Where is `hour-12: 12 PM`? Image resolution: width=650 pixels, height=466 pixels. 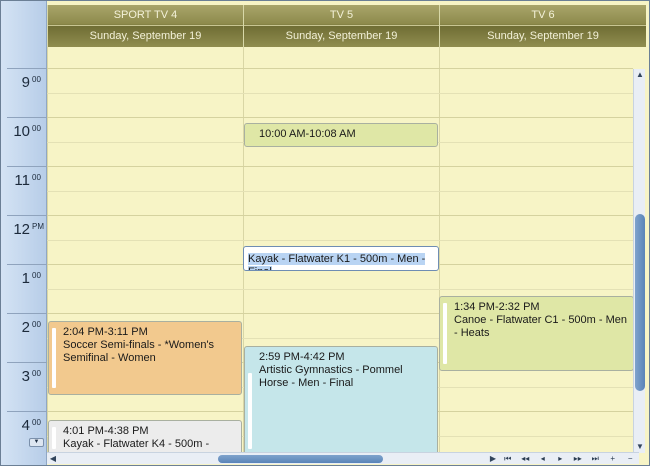
hour-12: 12 PM is located at coordinates (24, 239).